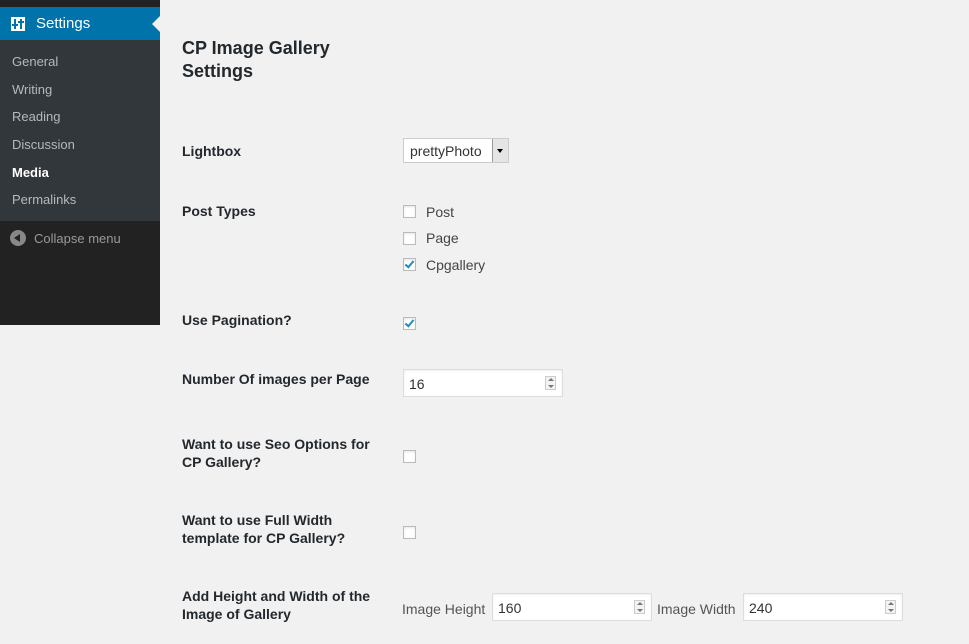 Image resolution: width=969 pixels, height=644 pixels. I want to click on collapse-arrow-icon, so click(18, 238).